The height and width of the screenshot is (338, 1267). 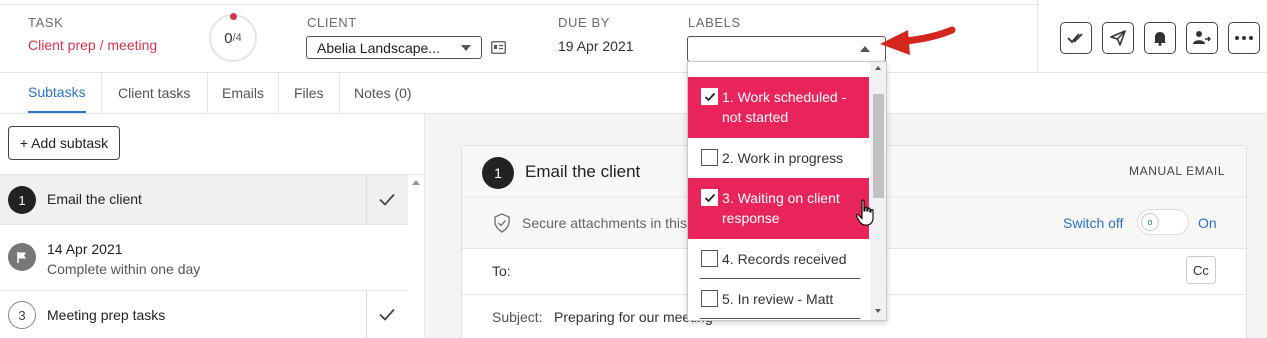 I want to click on tab-notes: Notes (0), so click(x=383, y=93).